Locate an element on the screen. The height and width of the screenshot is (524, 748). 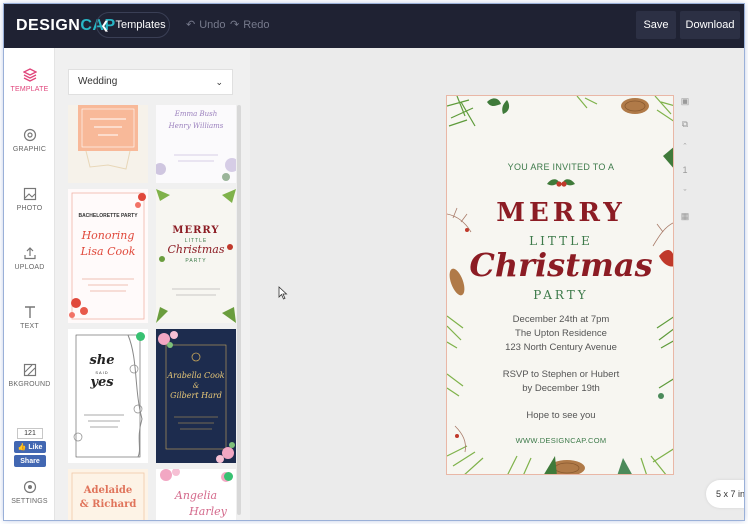
thumb-5-line-1: she is located at coordinates (102, 360).